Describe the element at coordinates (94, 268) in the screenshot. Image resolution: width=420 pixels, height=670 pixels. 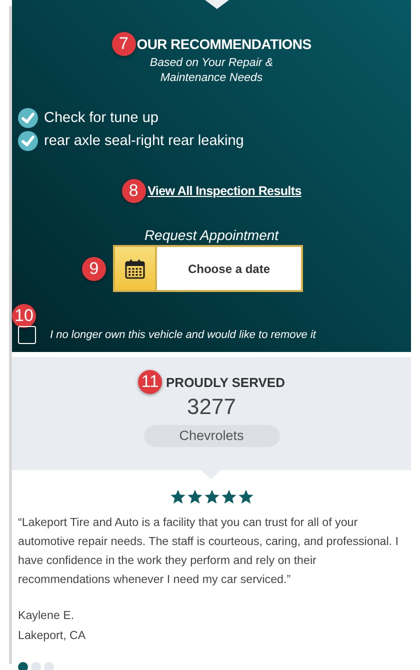
I see `number-badge: 9` at that location.